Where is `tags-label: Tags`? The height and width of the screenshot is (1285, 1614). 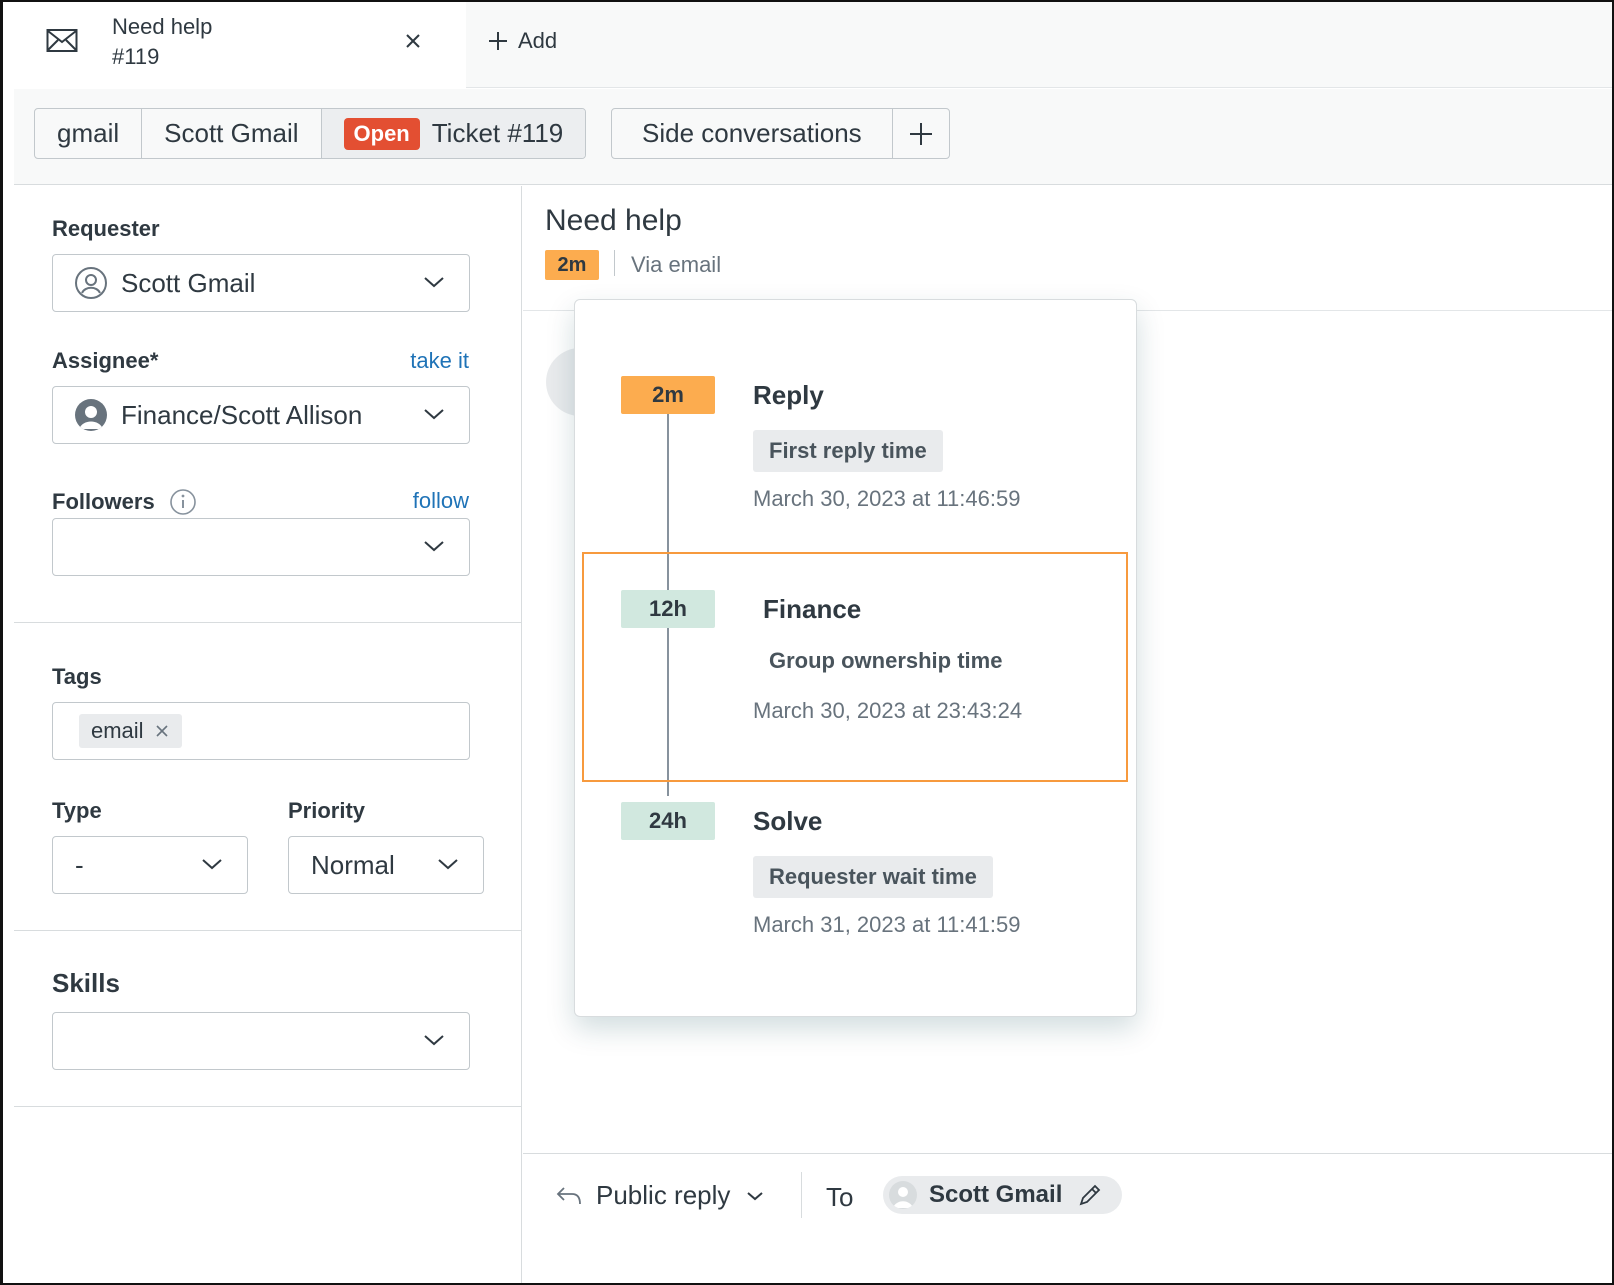
tags-label: Tags is located at coordinates (77, 677).